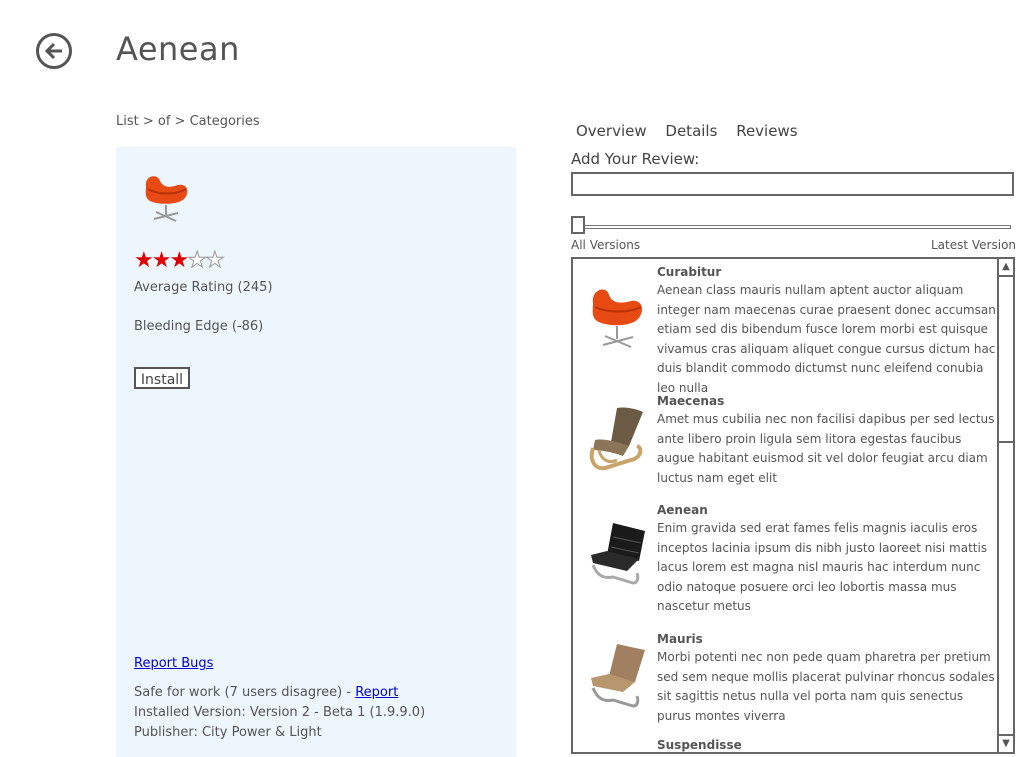  What do you see at coordinates (376, 692) in the screenshot?
I see `report-link: Report` at bounding box center [376, 692].